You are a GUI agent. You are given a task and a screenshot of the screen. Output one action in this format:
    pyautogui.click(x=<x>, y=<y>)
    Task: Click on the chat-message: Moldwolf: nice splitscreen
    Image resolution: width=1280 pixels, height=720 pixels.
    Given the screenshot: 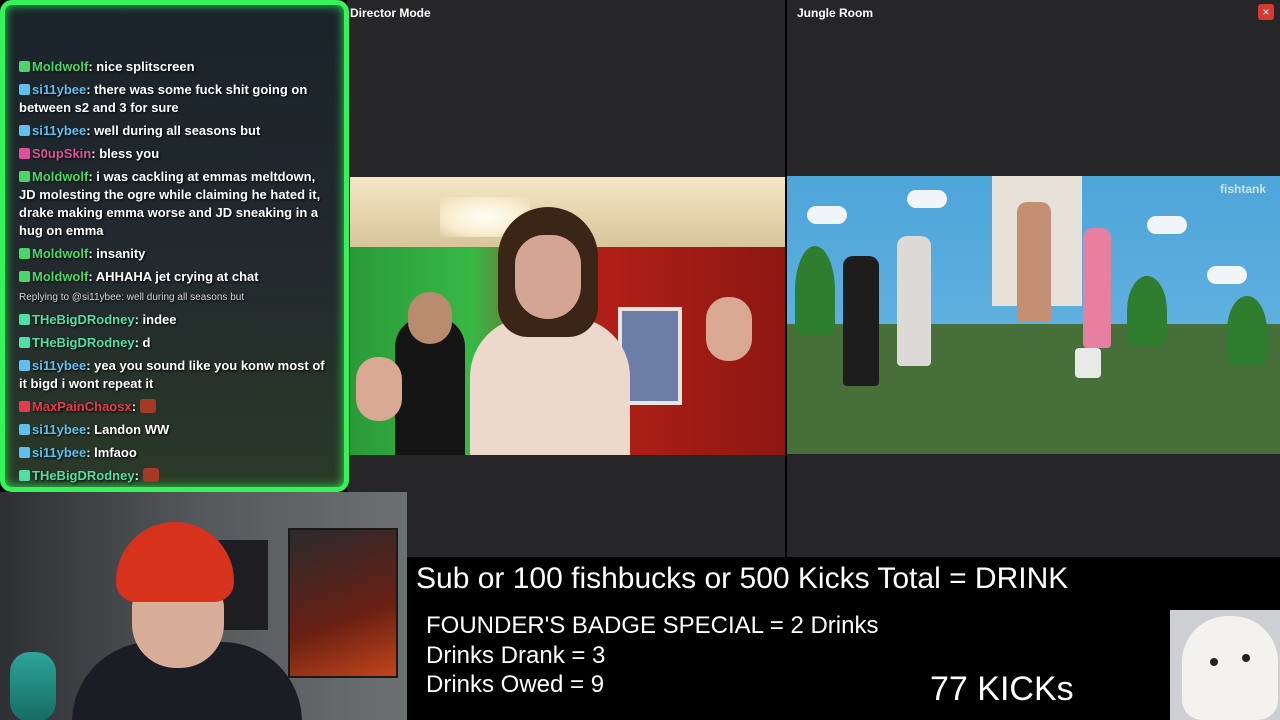 What is the action you would take?
    pyautogui.click(x=175, y=66)
    